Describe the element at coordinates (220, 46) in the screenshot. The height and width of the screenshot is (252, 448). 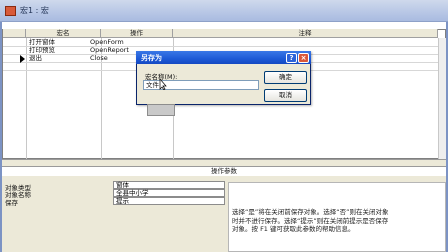
I see `row-divider` at that location.